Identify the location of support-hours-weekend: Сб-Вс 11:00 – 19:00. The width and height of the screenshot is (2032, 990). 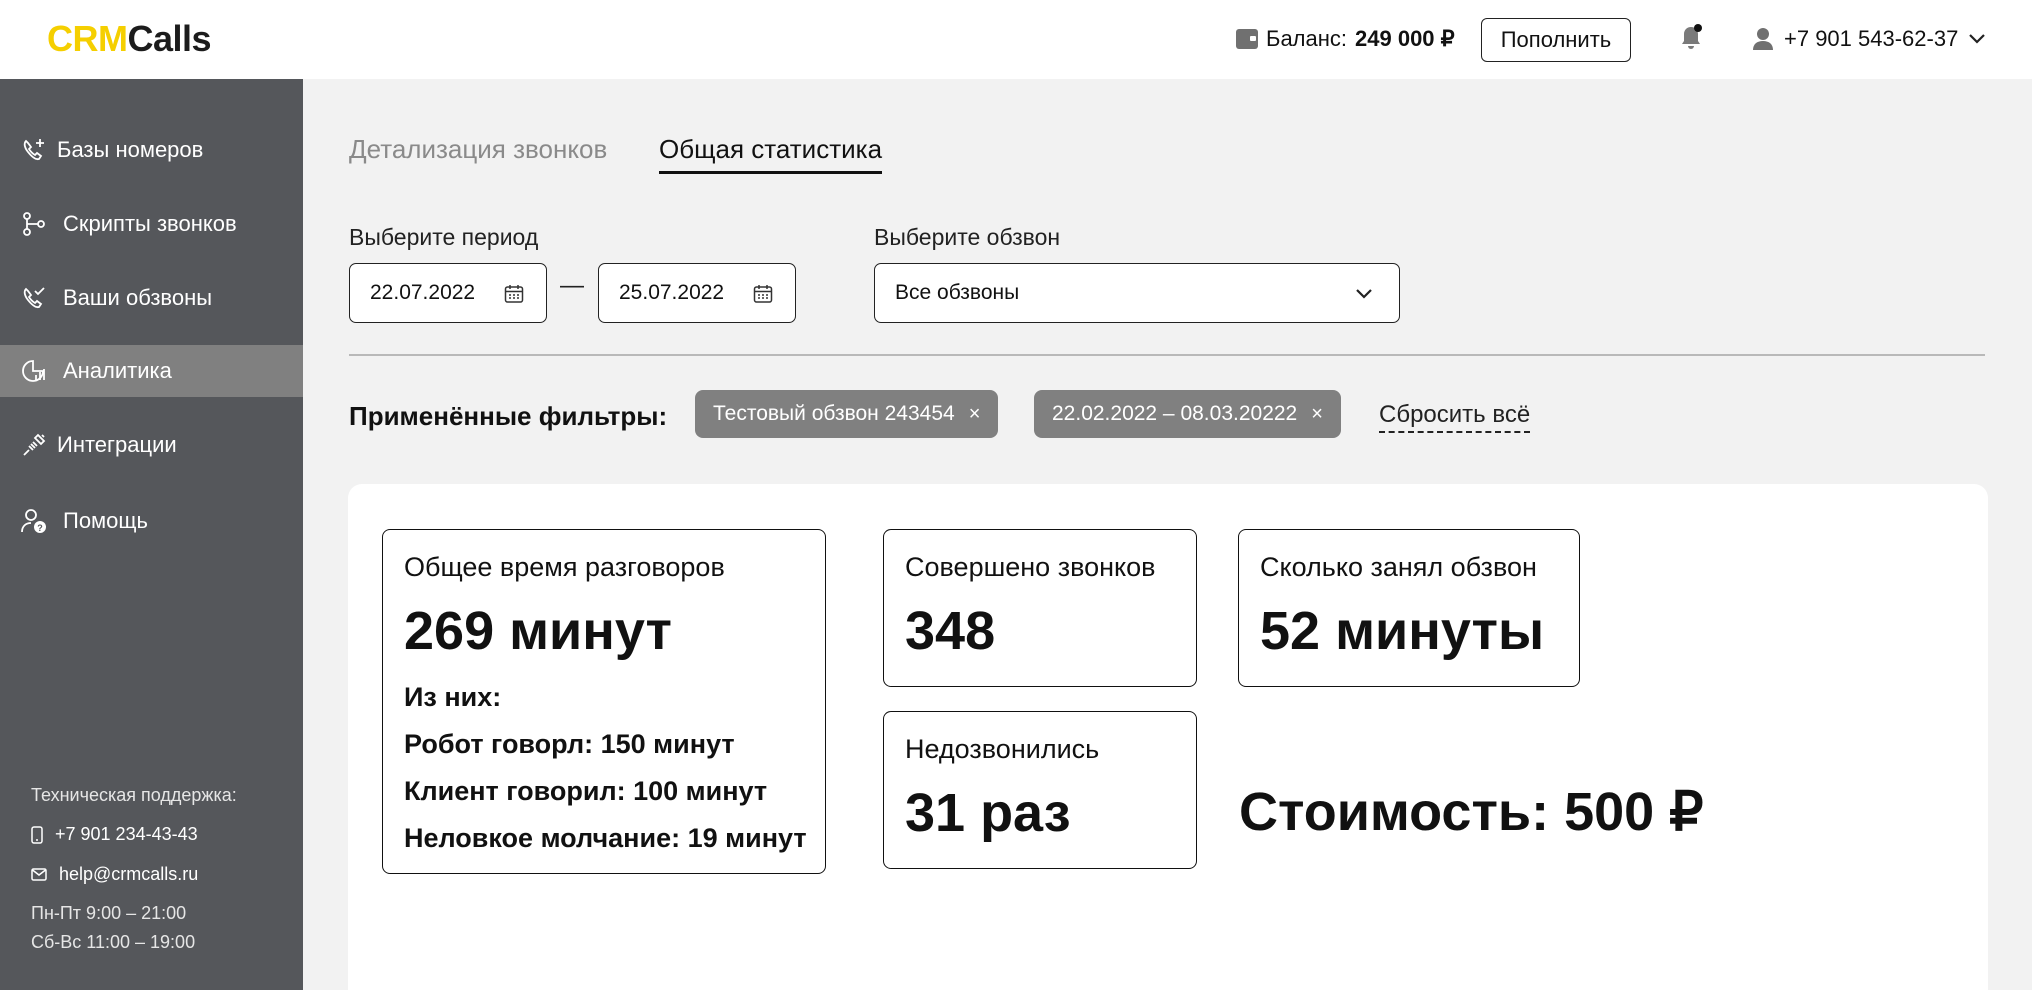
(113, 942).